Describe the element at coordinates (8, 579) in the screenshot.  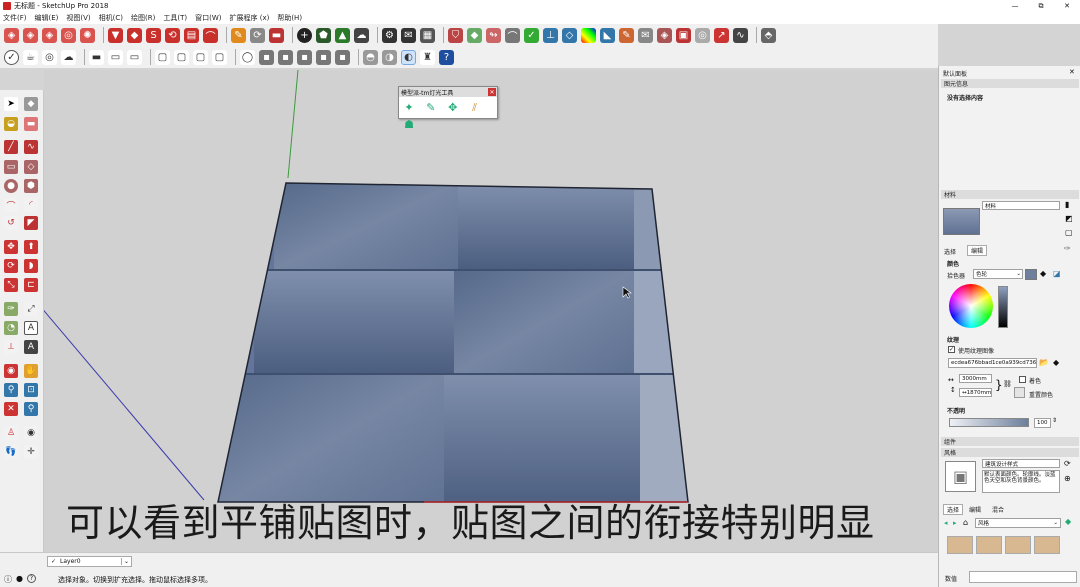
I see `geo-location-icon: ⓘ` at that location.